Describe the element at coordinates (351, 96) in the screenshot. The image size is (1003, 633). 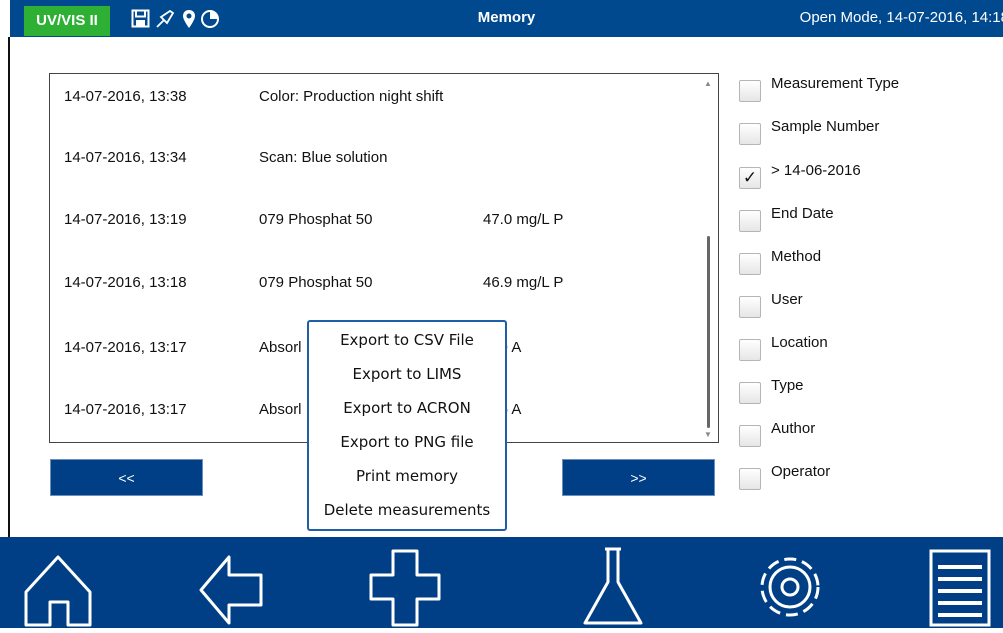
I see `measurement-name: Color: Production night shift` at that location.